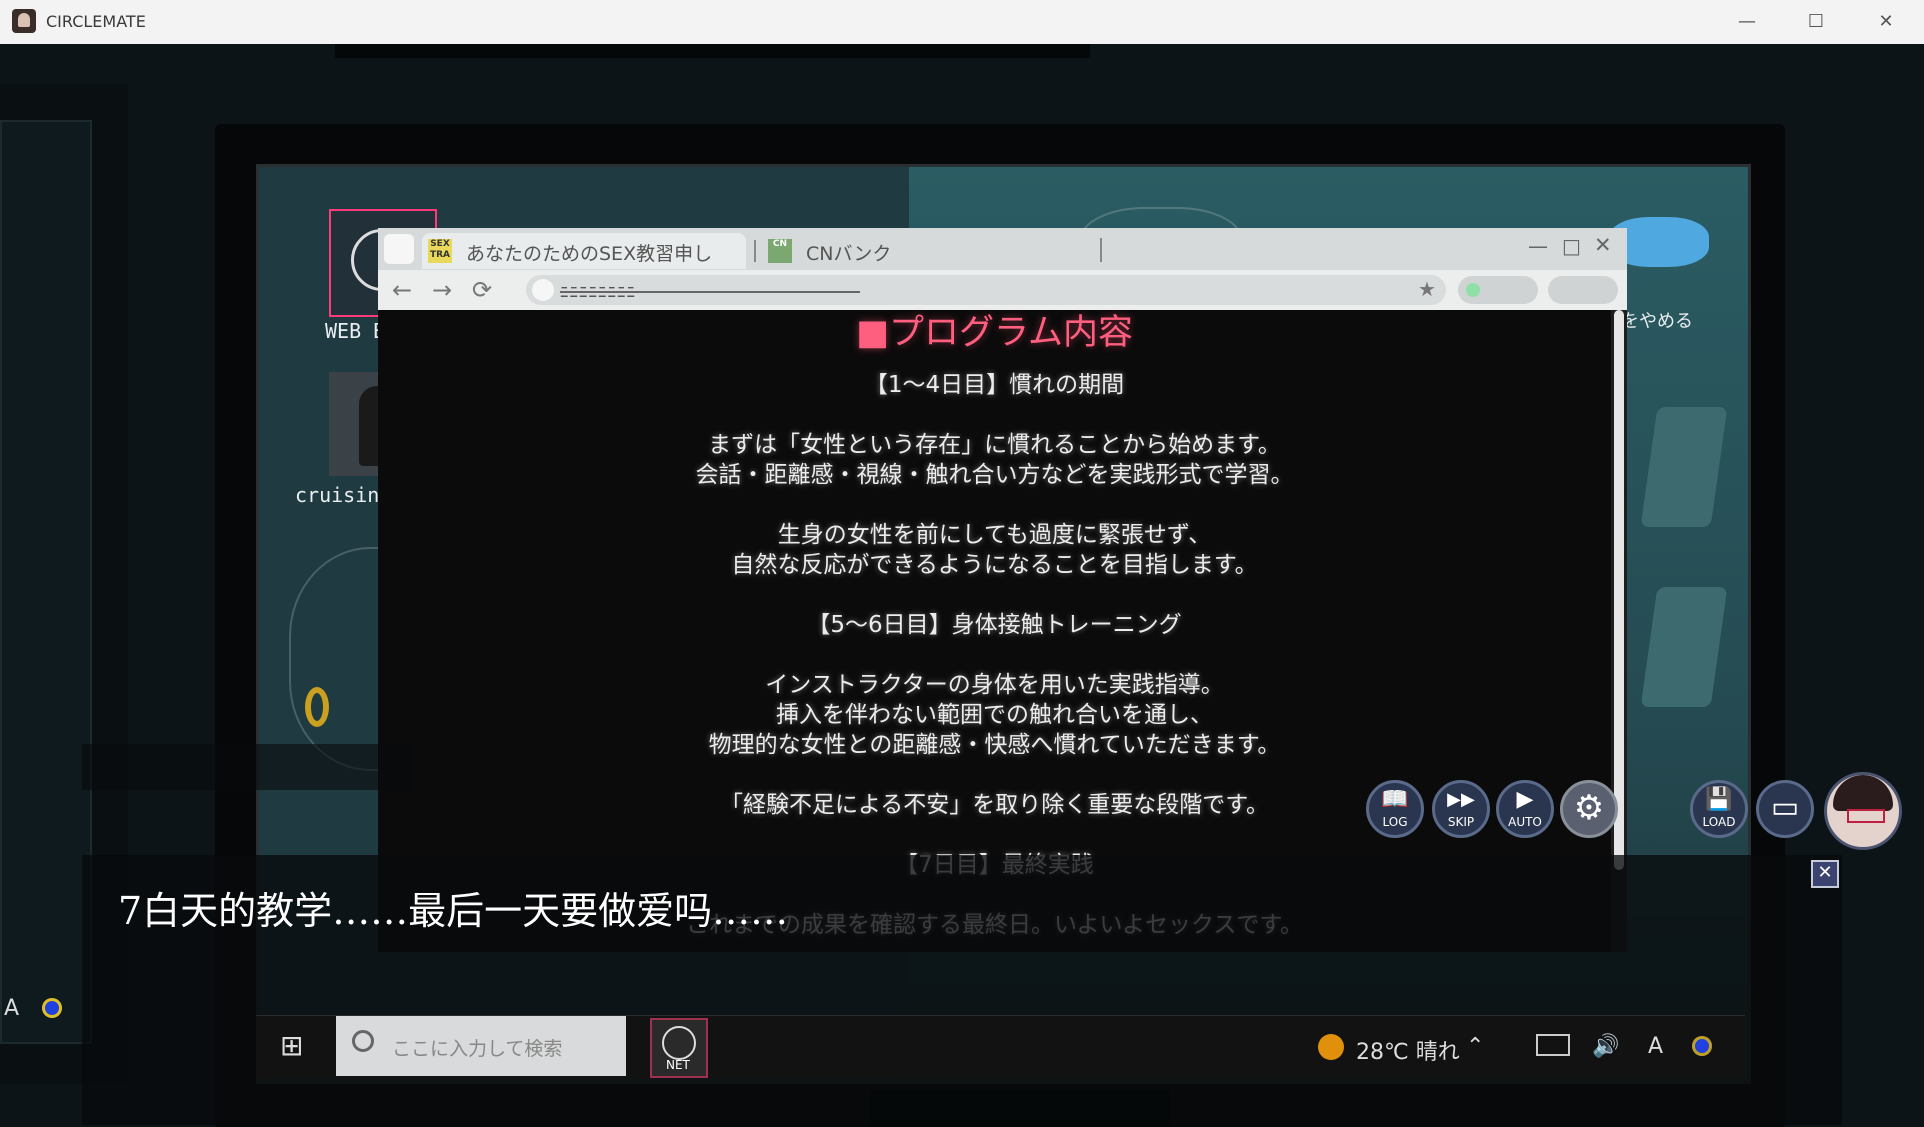 The image size is (1924, 1127). I want to click on tab-label: CNバンク, so click(849, 254).